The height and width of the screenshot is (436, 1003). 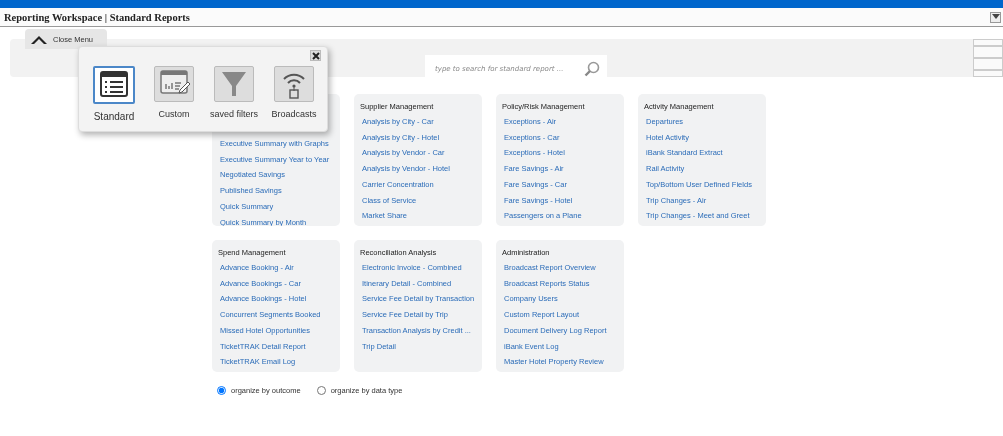 What do you see at coordinates (995, 17) in the screenshot?
I see `dropdown-button` at bounding box center [995, 17].